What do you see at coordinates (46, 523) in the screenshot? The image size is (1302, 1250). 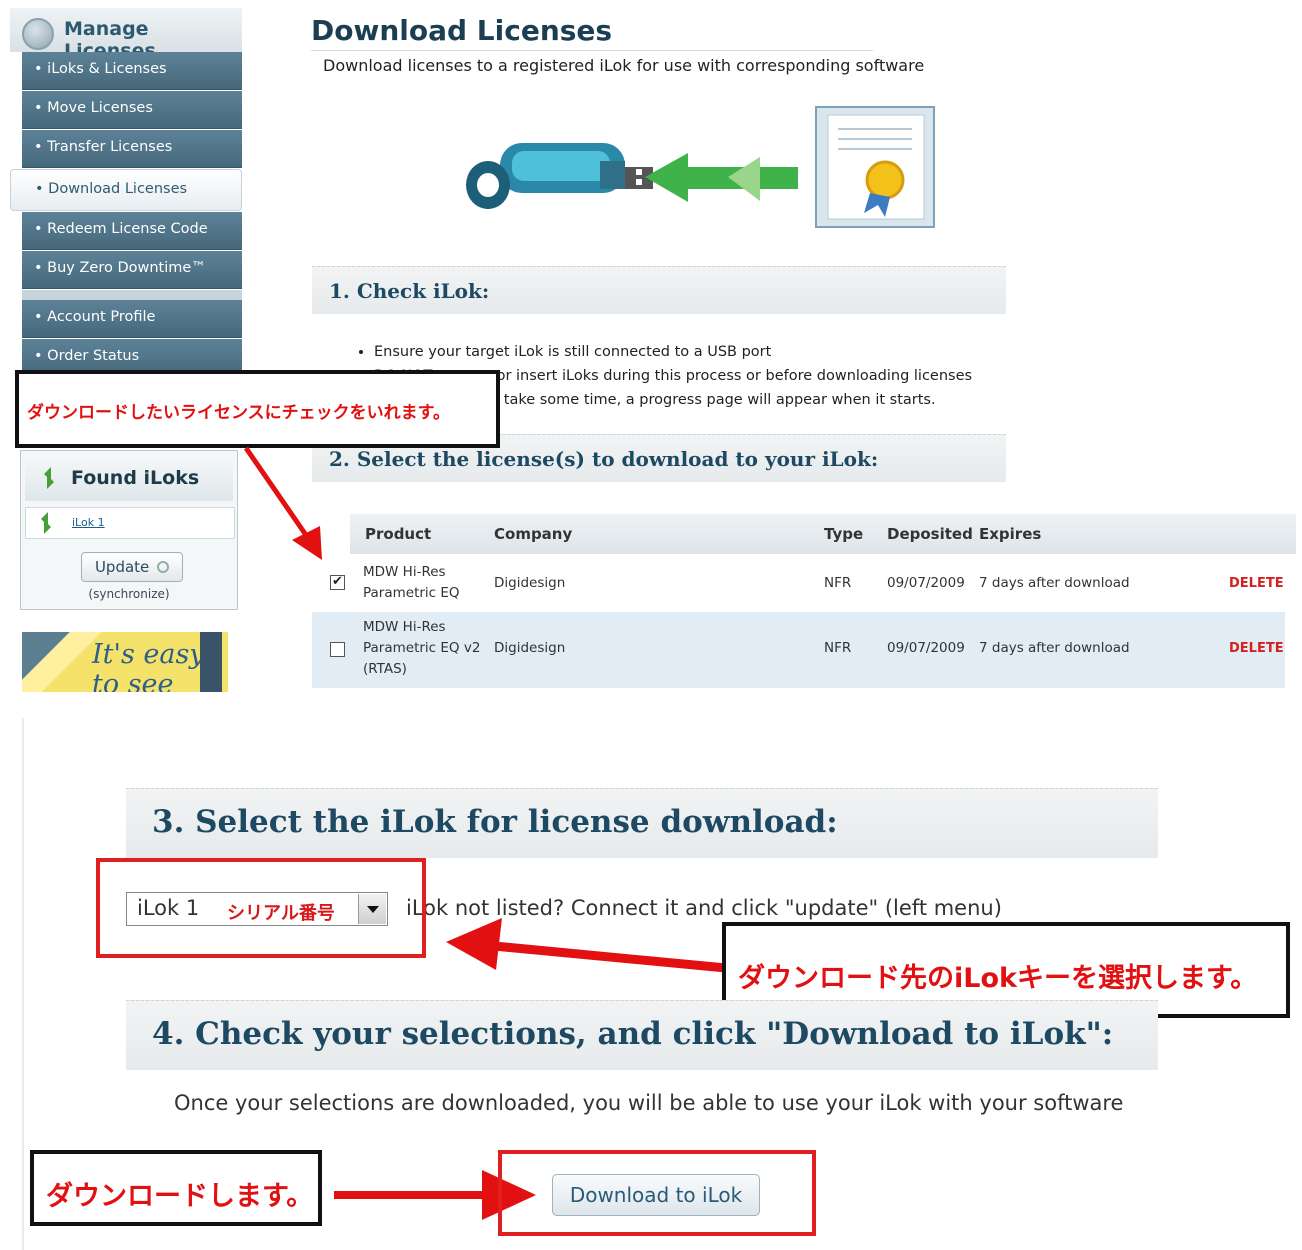 I see `ilok-sync-icon` at bounding box center [46, 523].